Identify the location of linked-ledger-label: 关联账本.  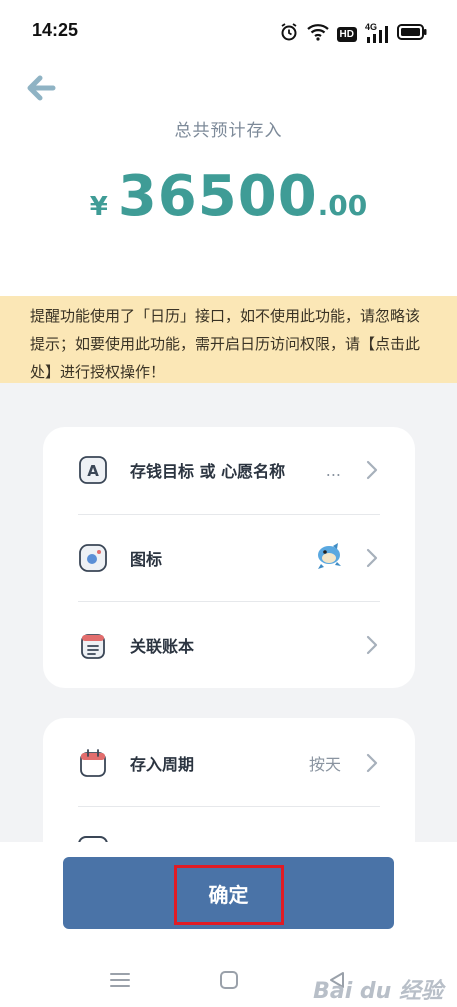
(162, 646).